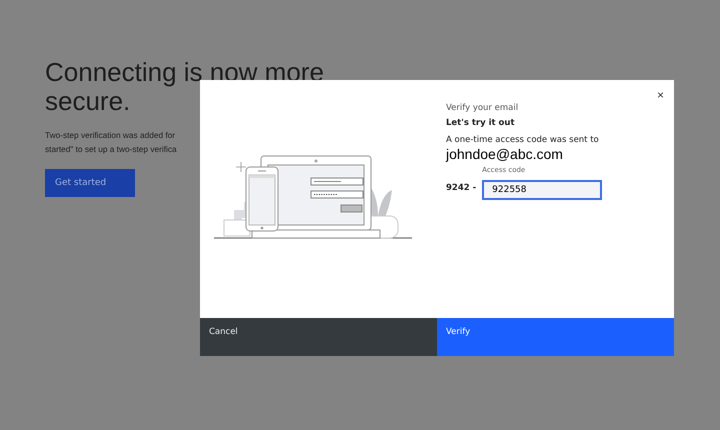  I want to click on description-text: Two-step verification was added for started" to set up a two-step verifica, so click(111, 142).